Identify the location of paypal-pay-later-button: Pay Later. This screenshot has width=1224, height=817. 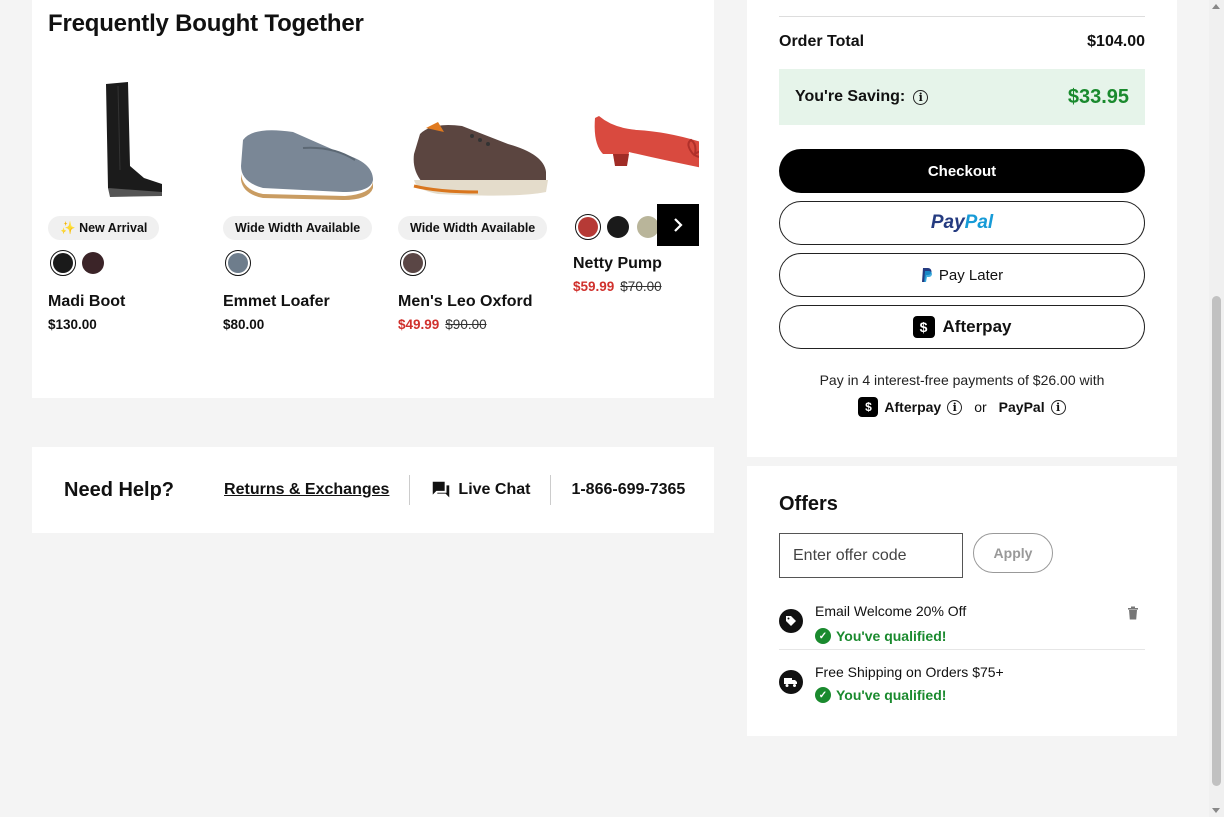
(962, 275).